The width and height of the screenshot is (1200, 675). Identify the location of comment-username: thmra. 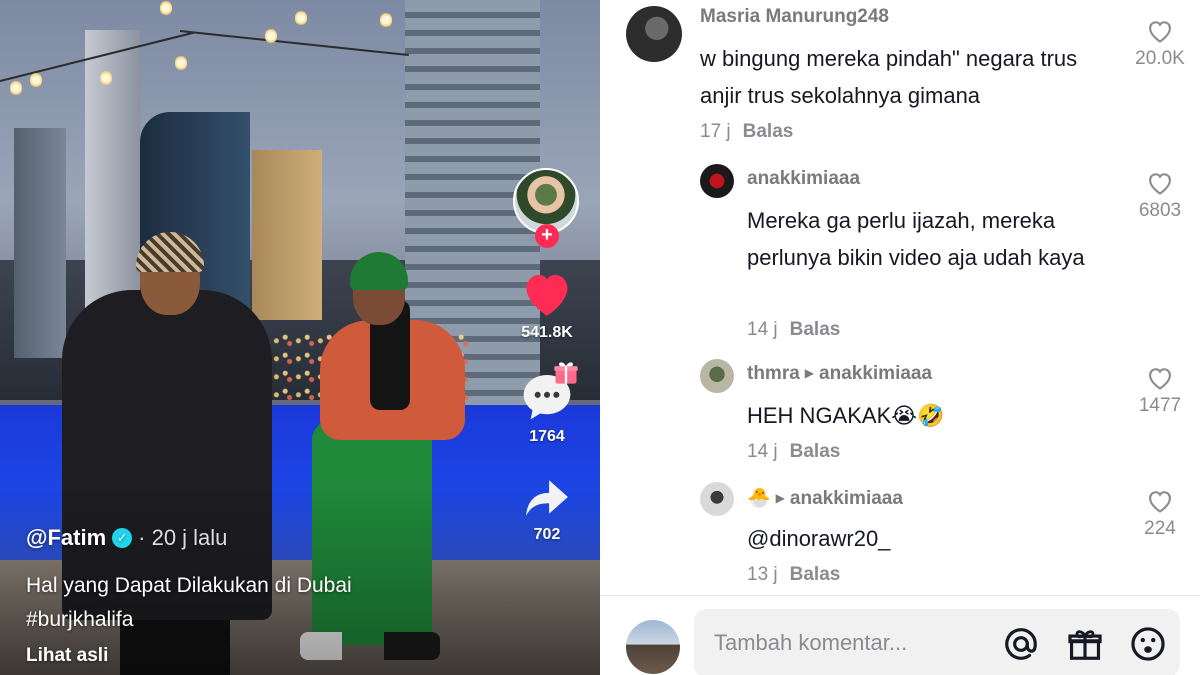
(773, 373).